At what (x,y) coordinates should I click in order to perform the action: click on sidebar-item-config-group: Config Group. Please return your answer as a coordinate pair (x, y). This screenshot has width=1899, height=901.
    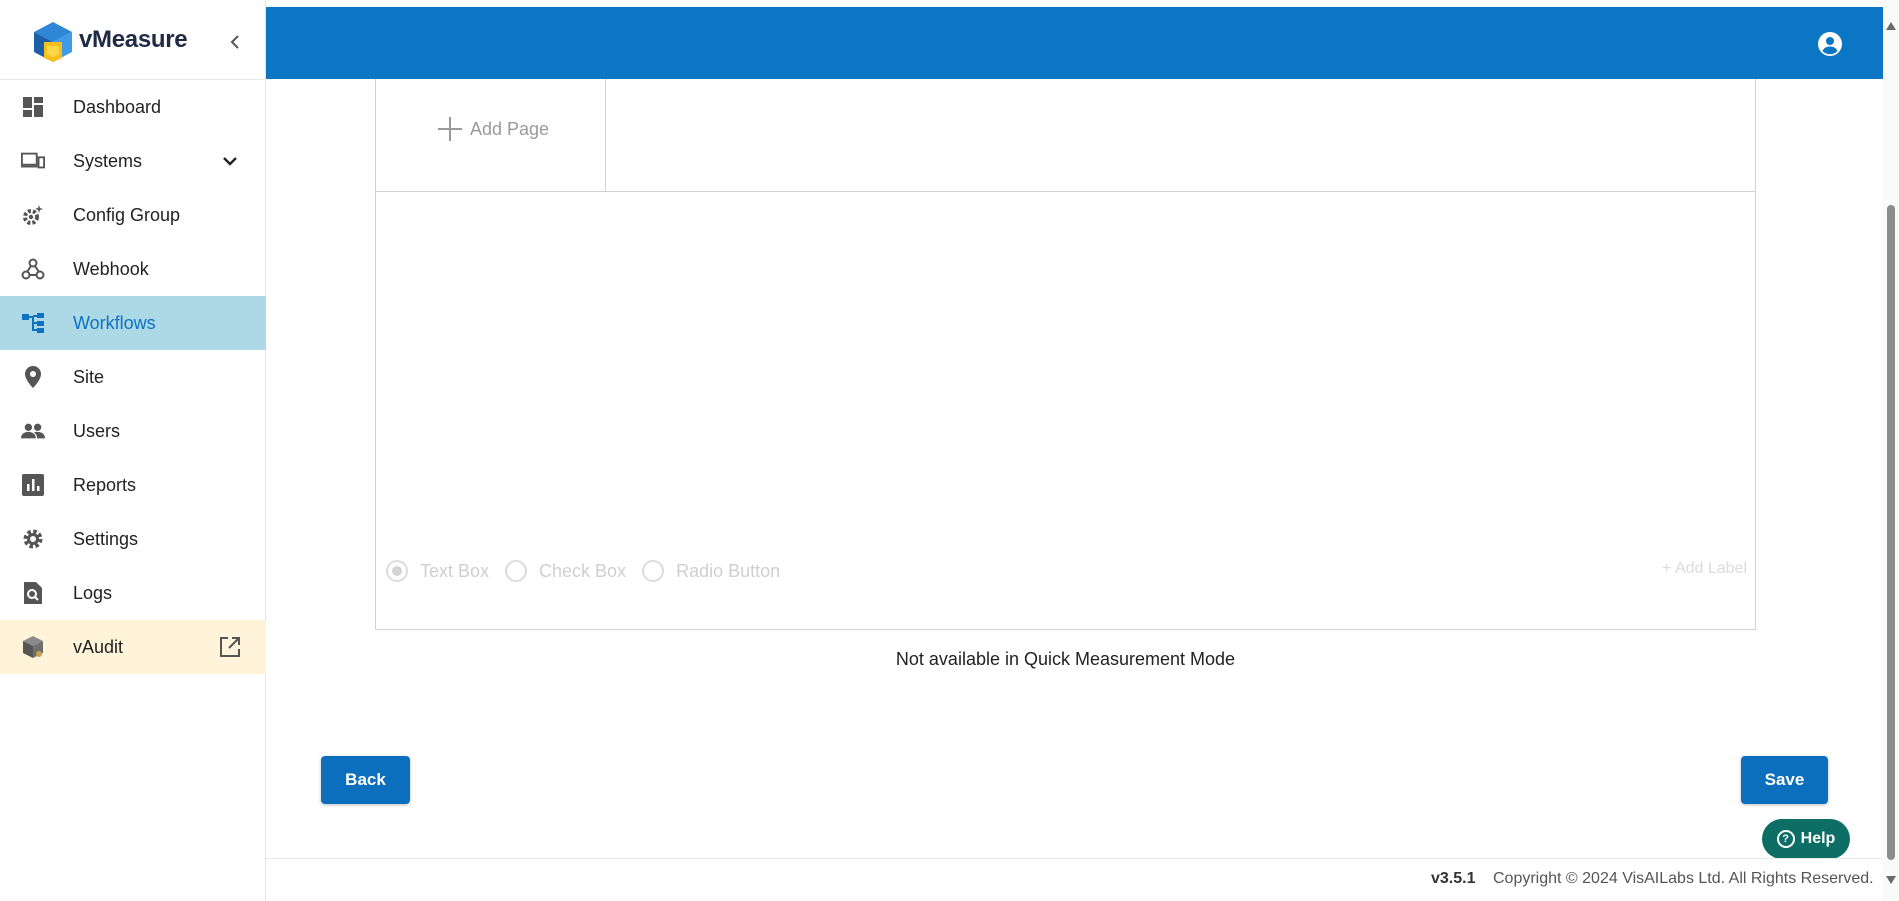
    Looking at the image, I should click on (133, 215).